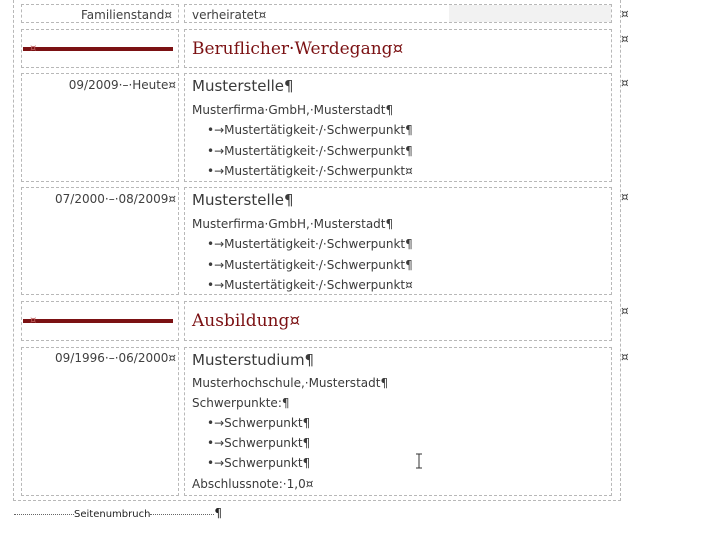 The image size is (702, 533). I want to click on section-title-career: Beruflicher·Werdegang¤, so click(298, 49).